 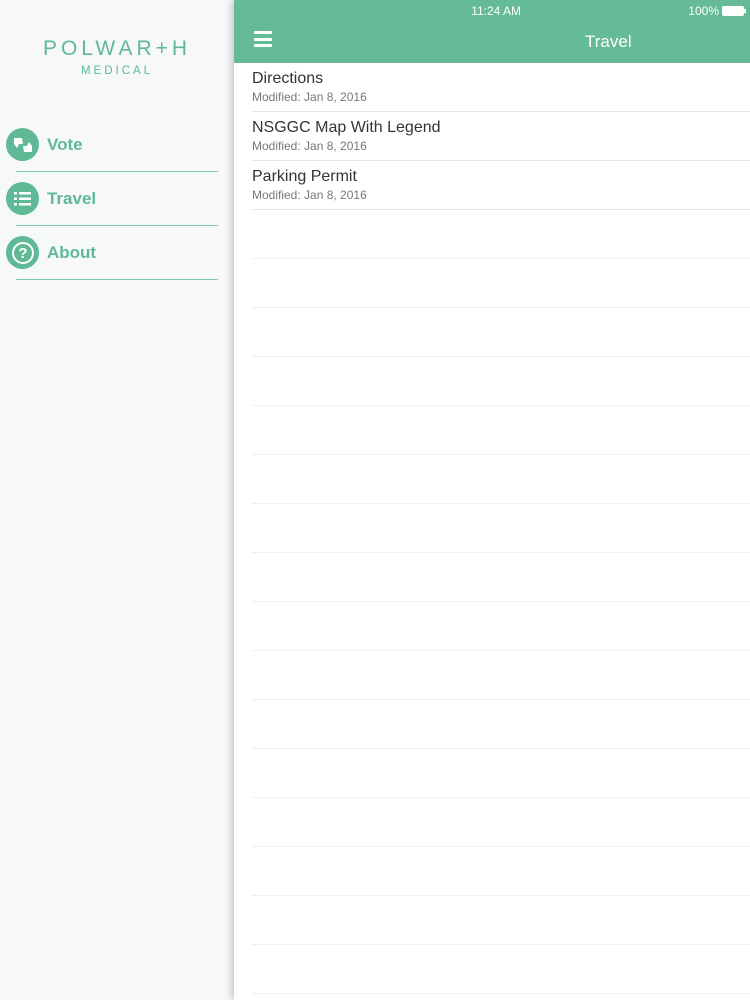 What do you see at coordinates (608, 41) in the screenshot?
I see `page-title: Travel` at bounding box center [608, 41].